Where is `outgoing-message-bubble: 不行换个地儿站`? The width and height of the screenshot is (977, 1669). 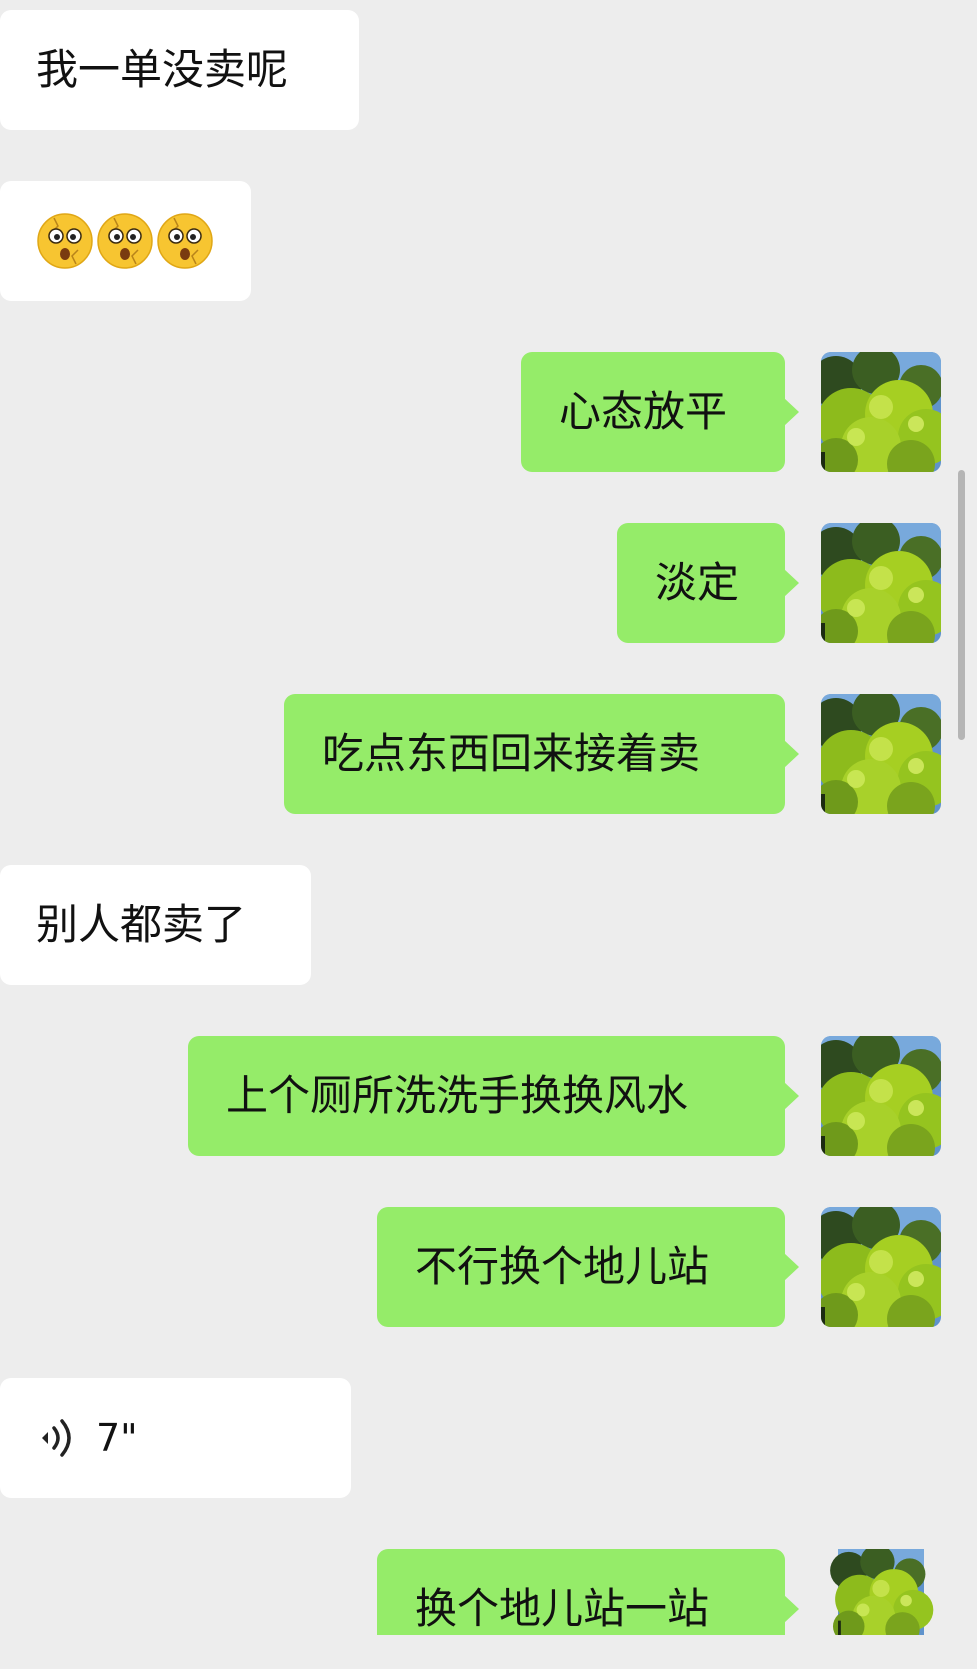
outgoing-message-bubble: 不行换个地儿站 is located at coordinates (588, 1267).